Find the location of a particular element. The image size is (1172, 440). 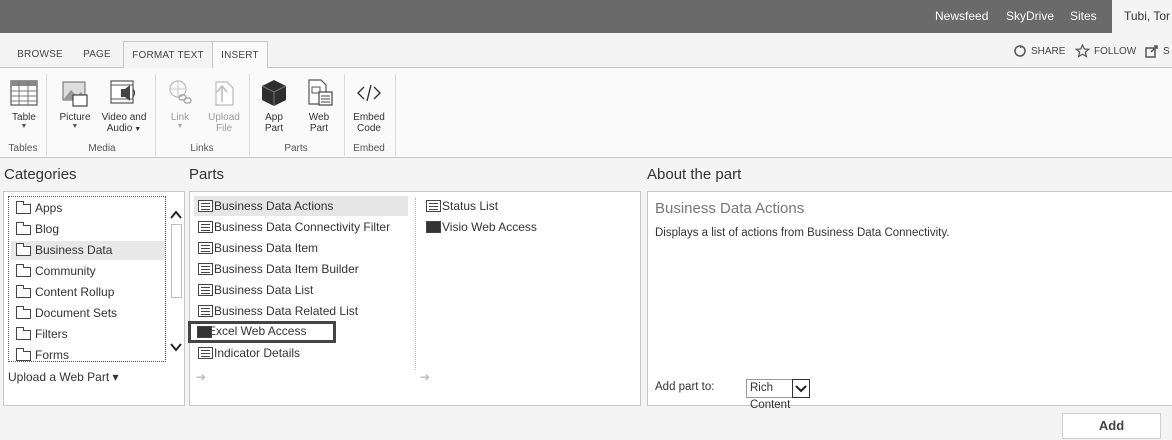

video-audio-button: Video and Audio ▼ is located at coordinates (124, 106).